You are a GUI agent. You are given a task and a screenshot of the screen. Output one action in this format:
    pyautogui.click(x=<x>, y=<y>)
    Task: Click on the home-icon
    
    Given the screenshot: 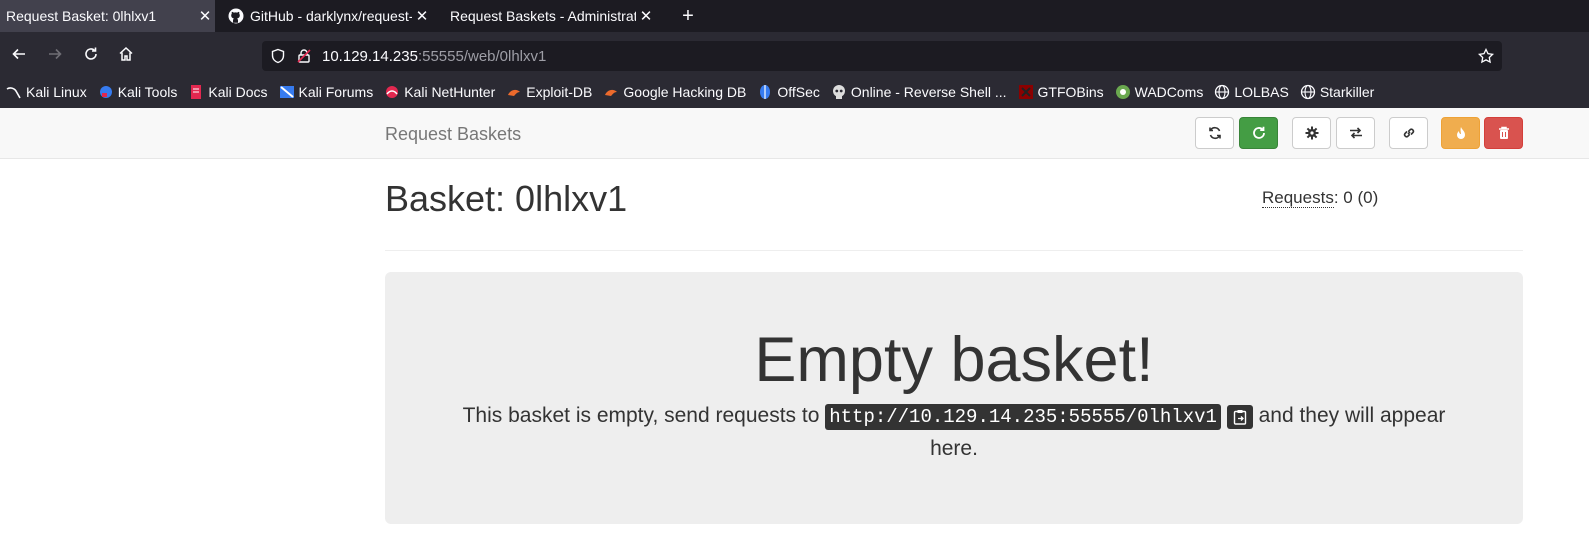 What is the action you would take?
    pyautogui.click(x=126, y=53)
    